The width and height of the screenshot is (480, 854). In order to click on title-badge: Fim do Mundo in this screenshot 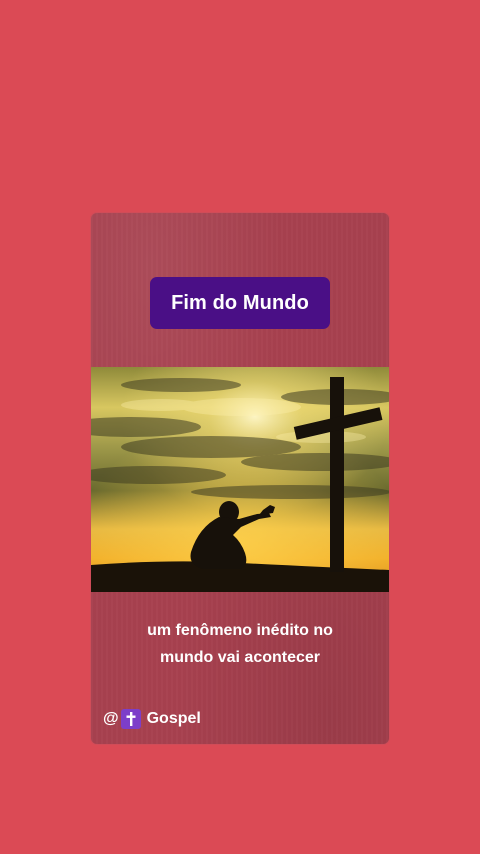, I will do `click(240, 303)`.